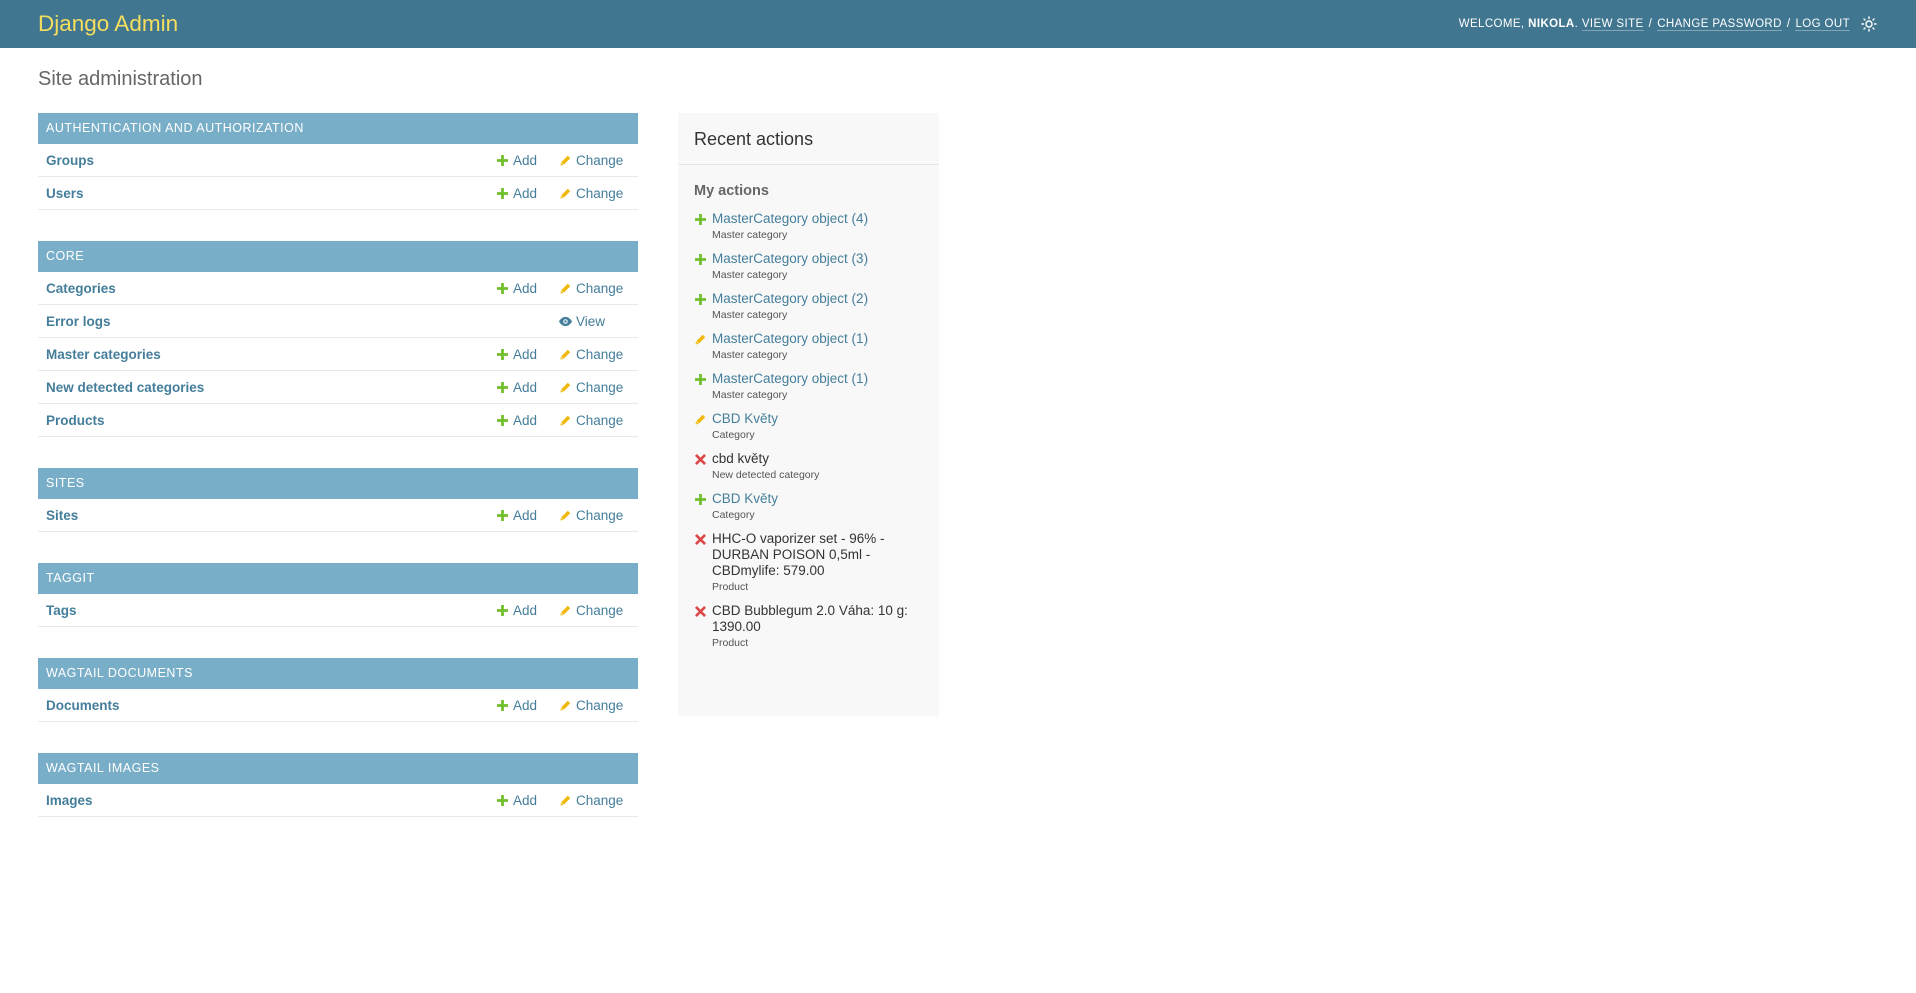 The height and width of the screenshot is (993, 1916). Describe the element at coordinates (1869, 24) in the screenshot. I see `sun-icon` at that location.